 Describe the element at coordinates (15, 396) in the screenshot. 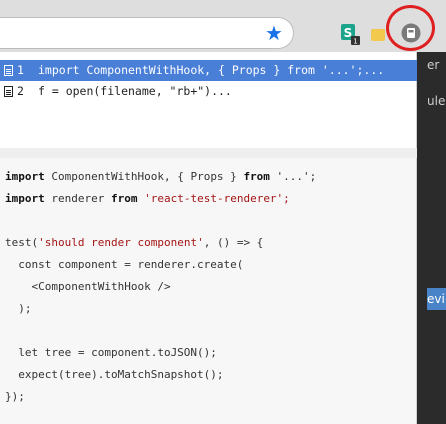

I see `code-line: });` at that location.